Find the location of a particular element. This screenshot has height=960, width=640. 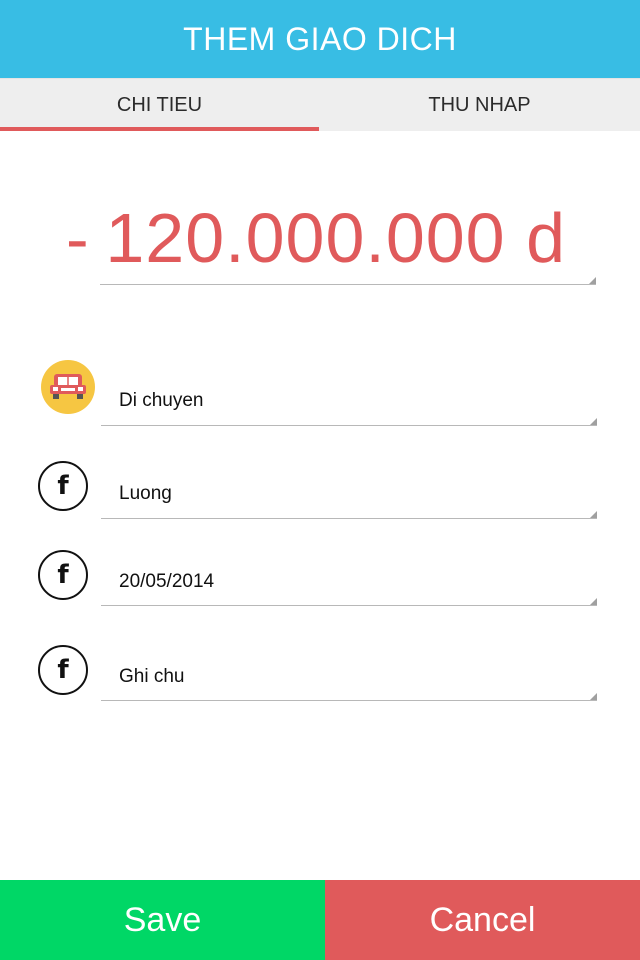

note-field: Ghi chu is located at coordinates (349, 673).